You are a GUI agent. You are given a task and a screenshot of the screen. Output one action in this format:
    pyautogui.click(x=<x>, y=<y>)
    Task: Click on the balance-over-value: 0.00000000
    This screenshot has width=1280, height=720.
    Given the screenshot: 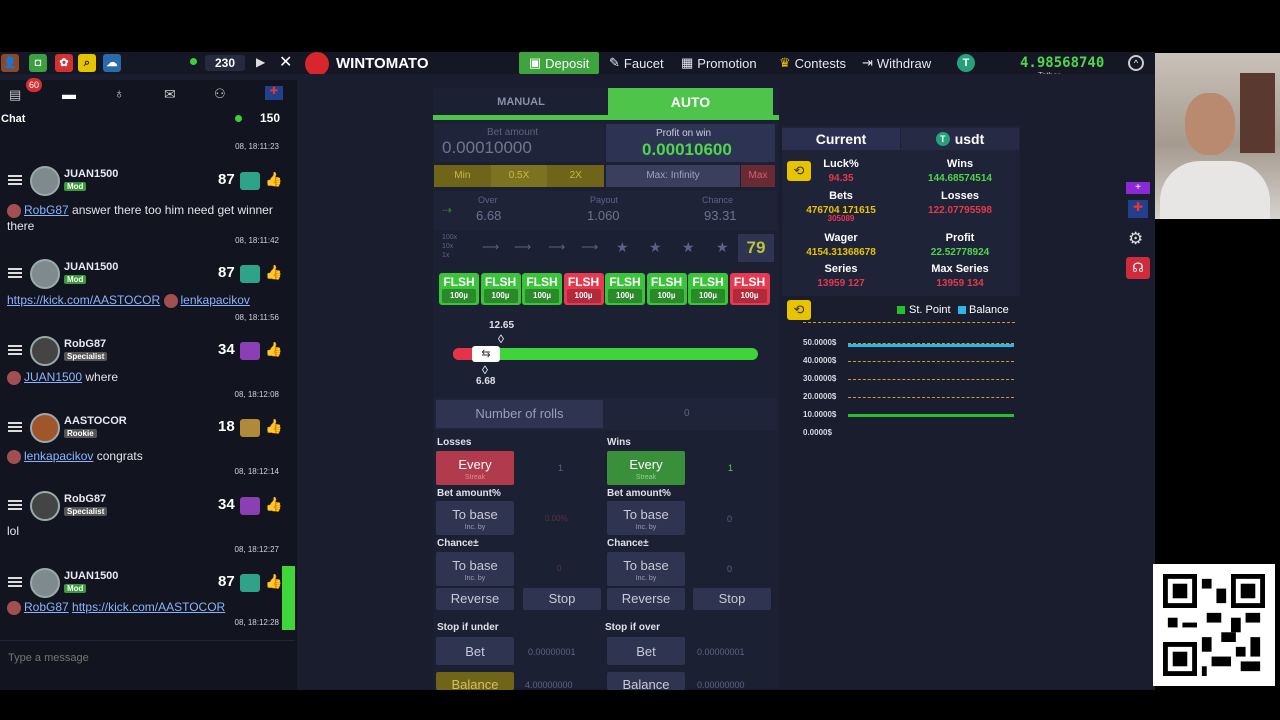 What is the action you would take?
    pyautogui.click(x=721, y=685)
    